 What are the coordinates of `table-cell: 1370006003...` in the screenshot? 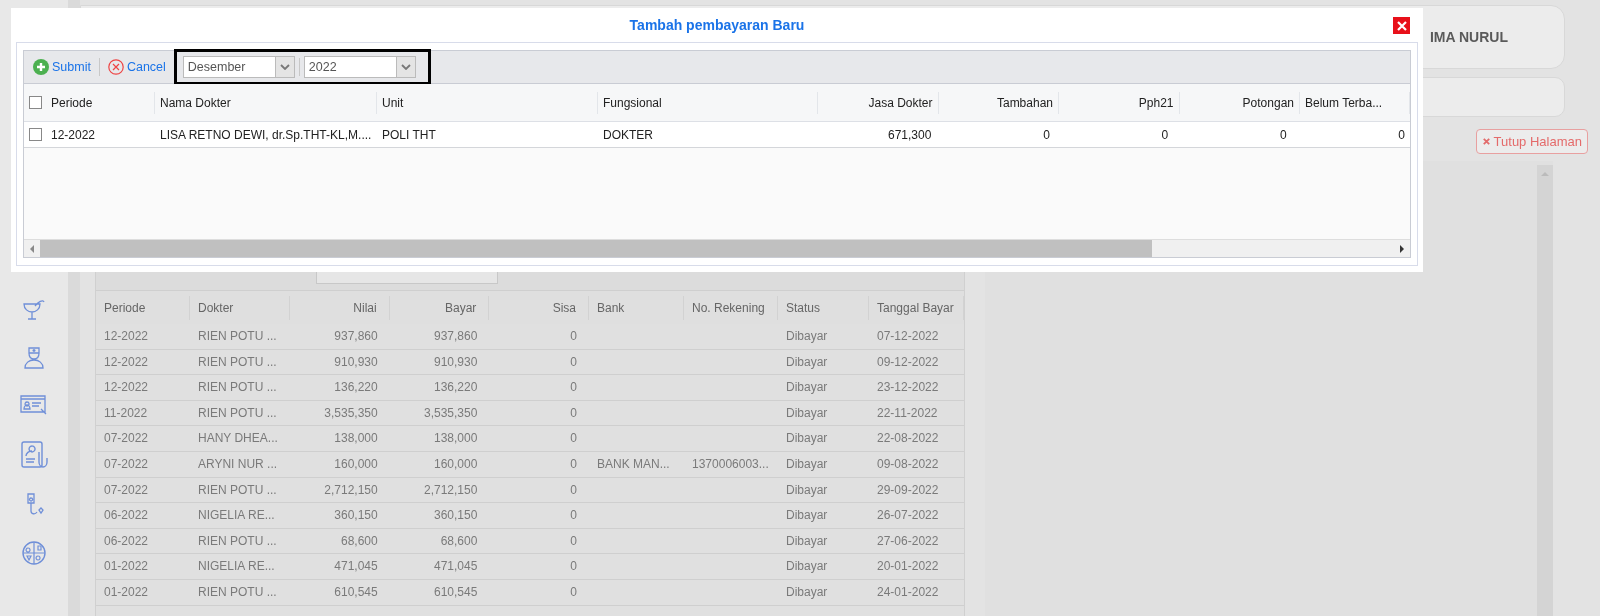 It's located at (731, 464).